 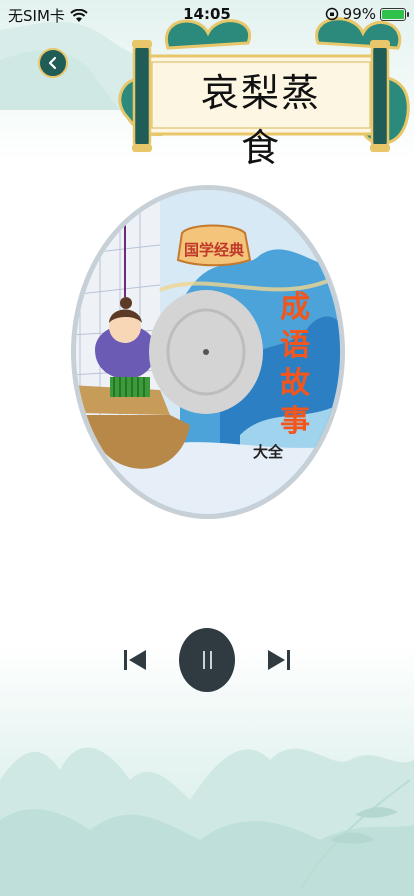 What do you see at coordinates (295, 383) in the screenshot?
I see `cover-title-3: 故` at bounding box center [295, 383].